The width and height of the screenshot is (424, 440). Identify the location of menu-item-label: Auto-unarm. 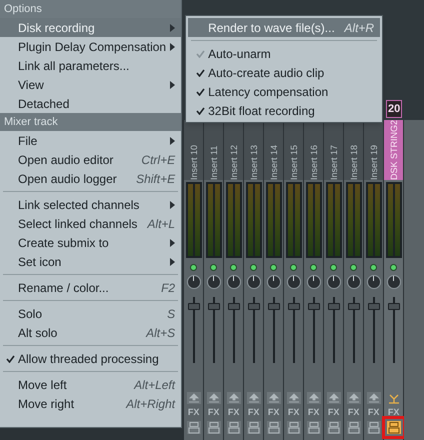
(239, 54).